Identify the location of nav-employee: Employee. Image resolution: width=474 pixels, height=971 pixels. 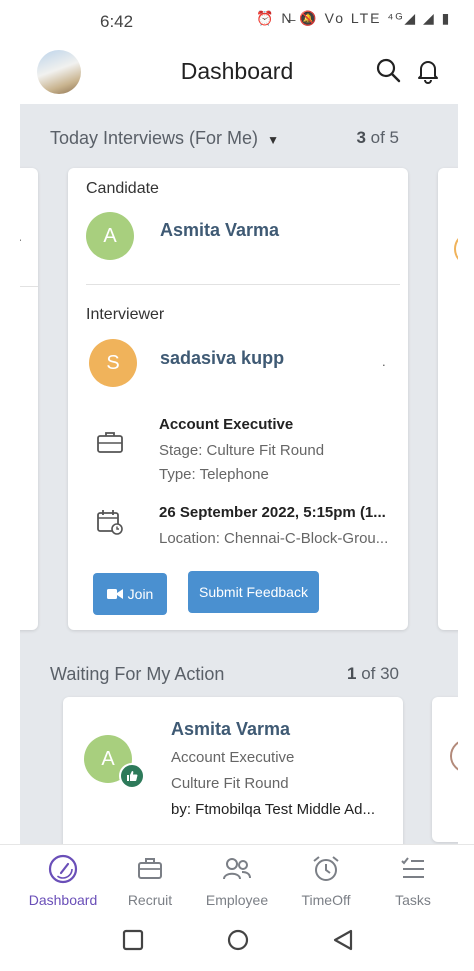
(237, 880).